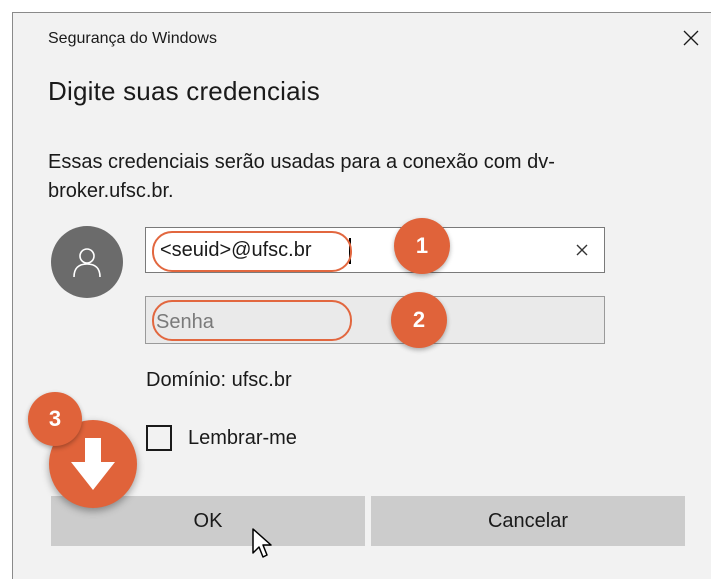 Image resolution: width=712 pixels, height=579 pixels. Describe the element at coordinates (252, 251) in the screenshot. I see `annotation-highlight-username` at that location.